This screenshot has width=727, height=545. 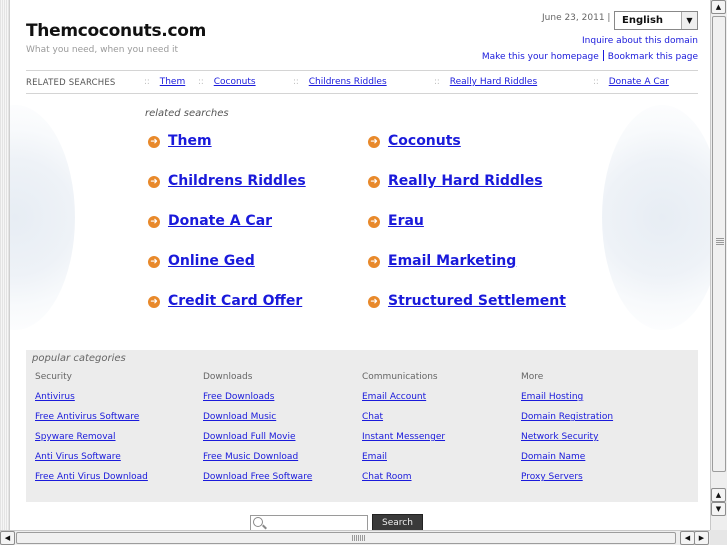 I want to click on scroll-down-icon: ▼, so click(x=718, y=509).